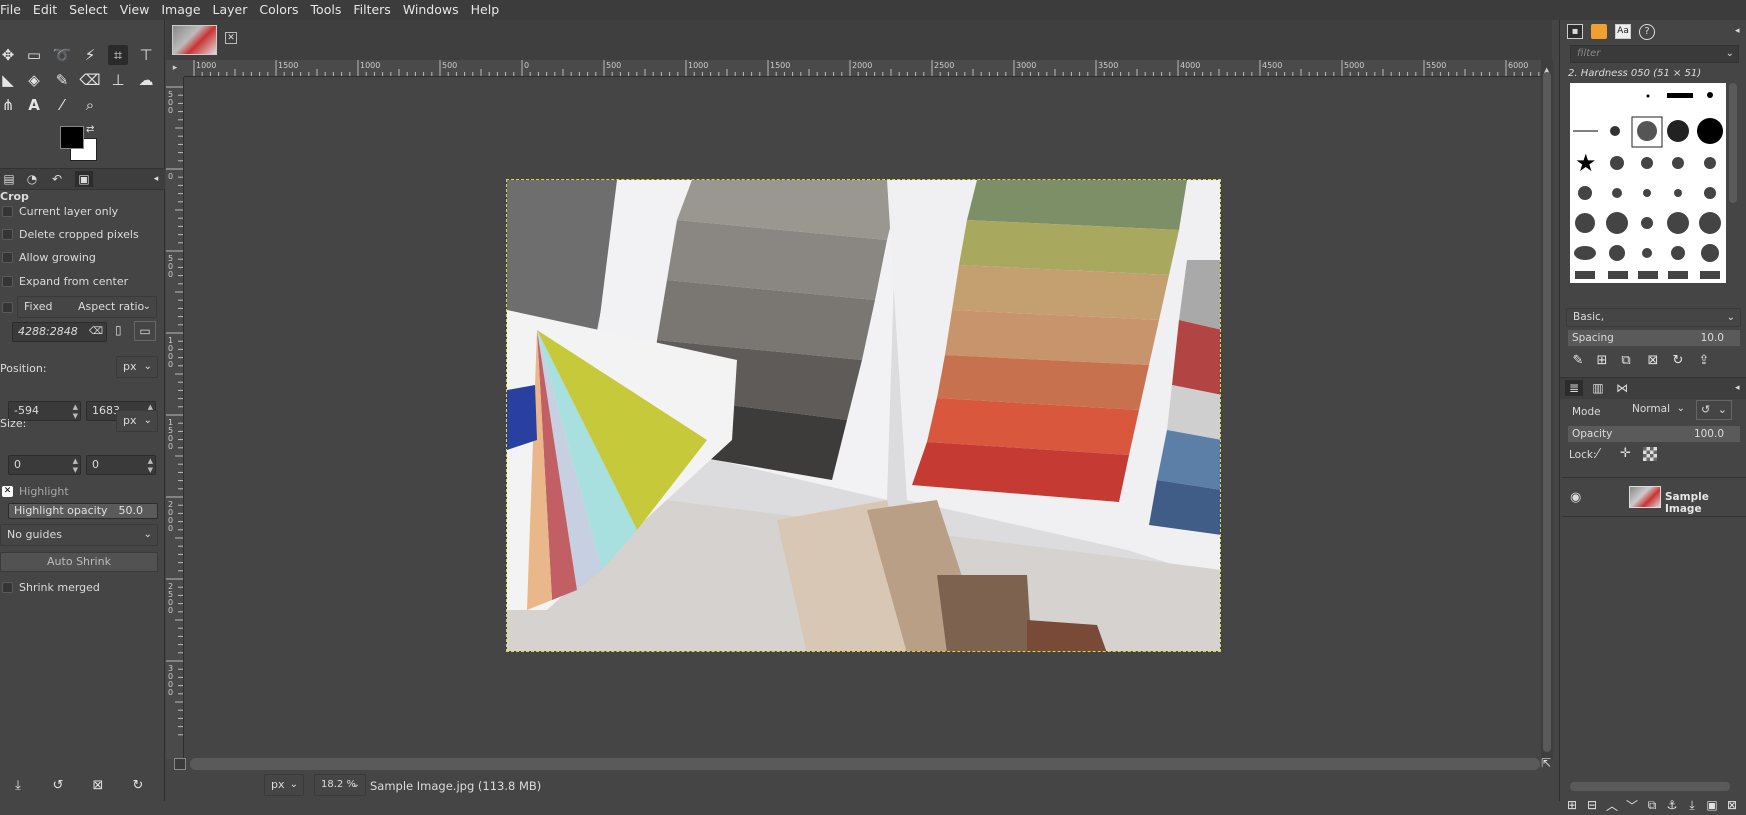 The height and width of the screenshot is (815, 1746). Describe the element at coordinates (79, 535) in the screenshot. I see `guides-dropdown: No guides ⌄` at that location.